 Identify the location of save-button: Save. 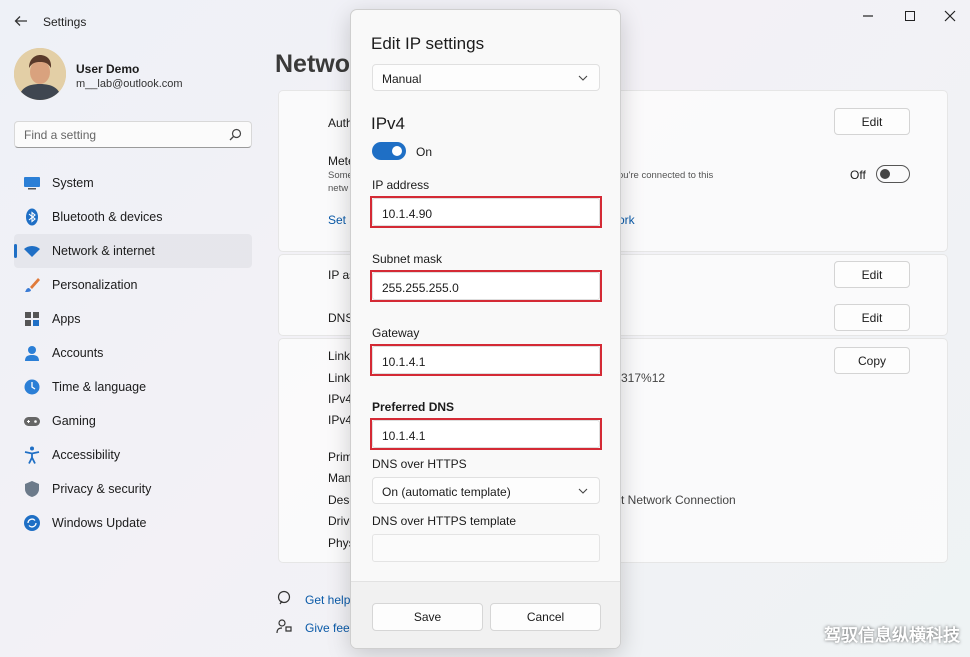
(427, 617).